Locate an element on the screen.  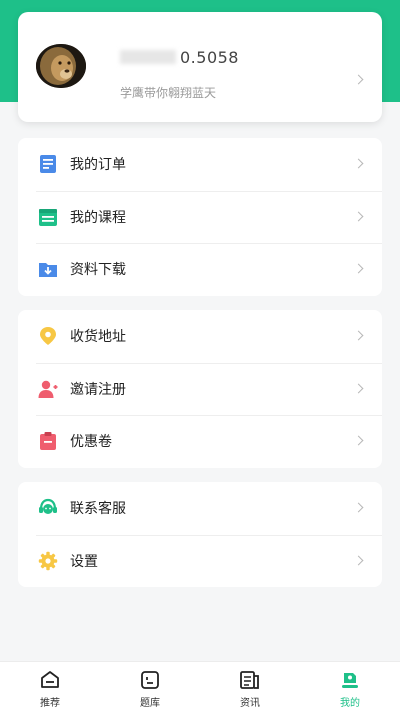
menu-item-invite-register: 邀请注册 is located at coordinates (200, 389).